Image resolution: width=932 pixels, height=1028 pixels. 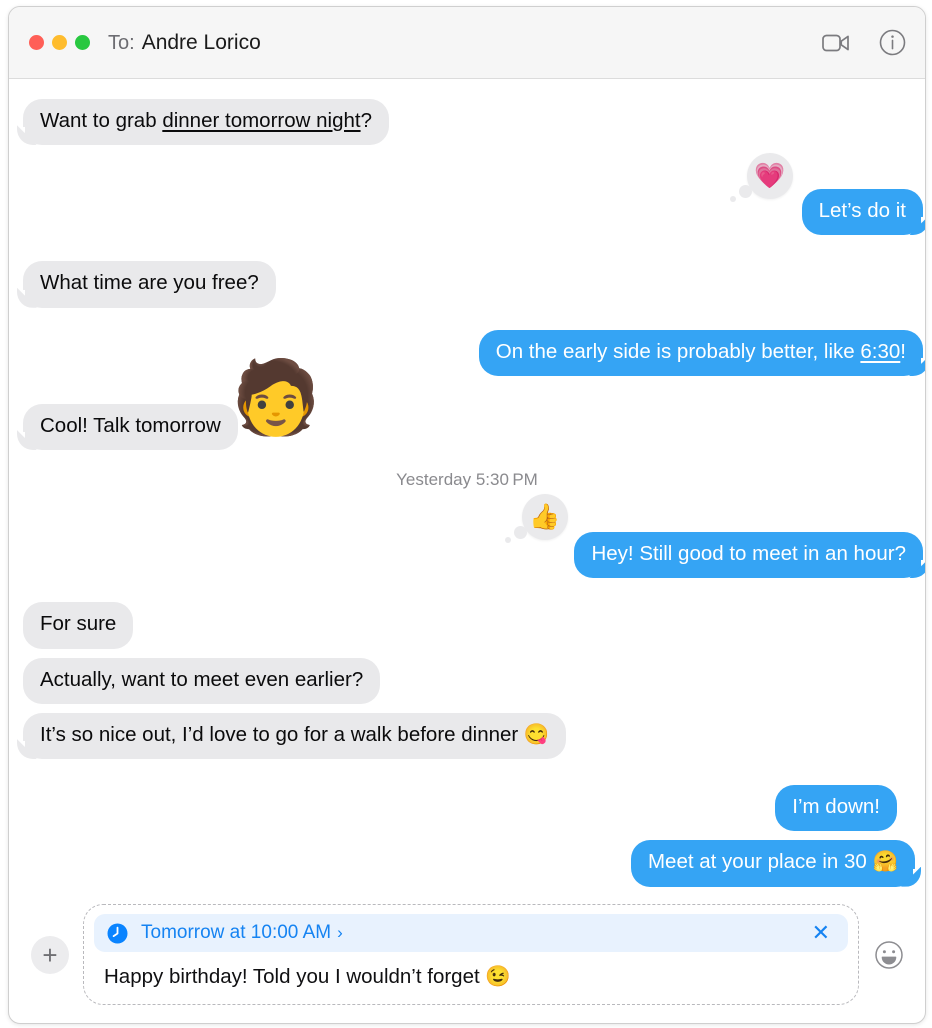 What do you see at coordinates (202, 680) in the screenshot?
I see `message-bubble-incoming: Actually, want to meet even earlier?` at bounding box center [202, 680].